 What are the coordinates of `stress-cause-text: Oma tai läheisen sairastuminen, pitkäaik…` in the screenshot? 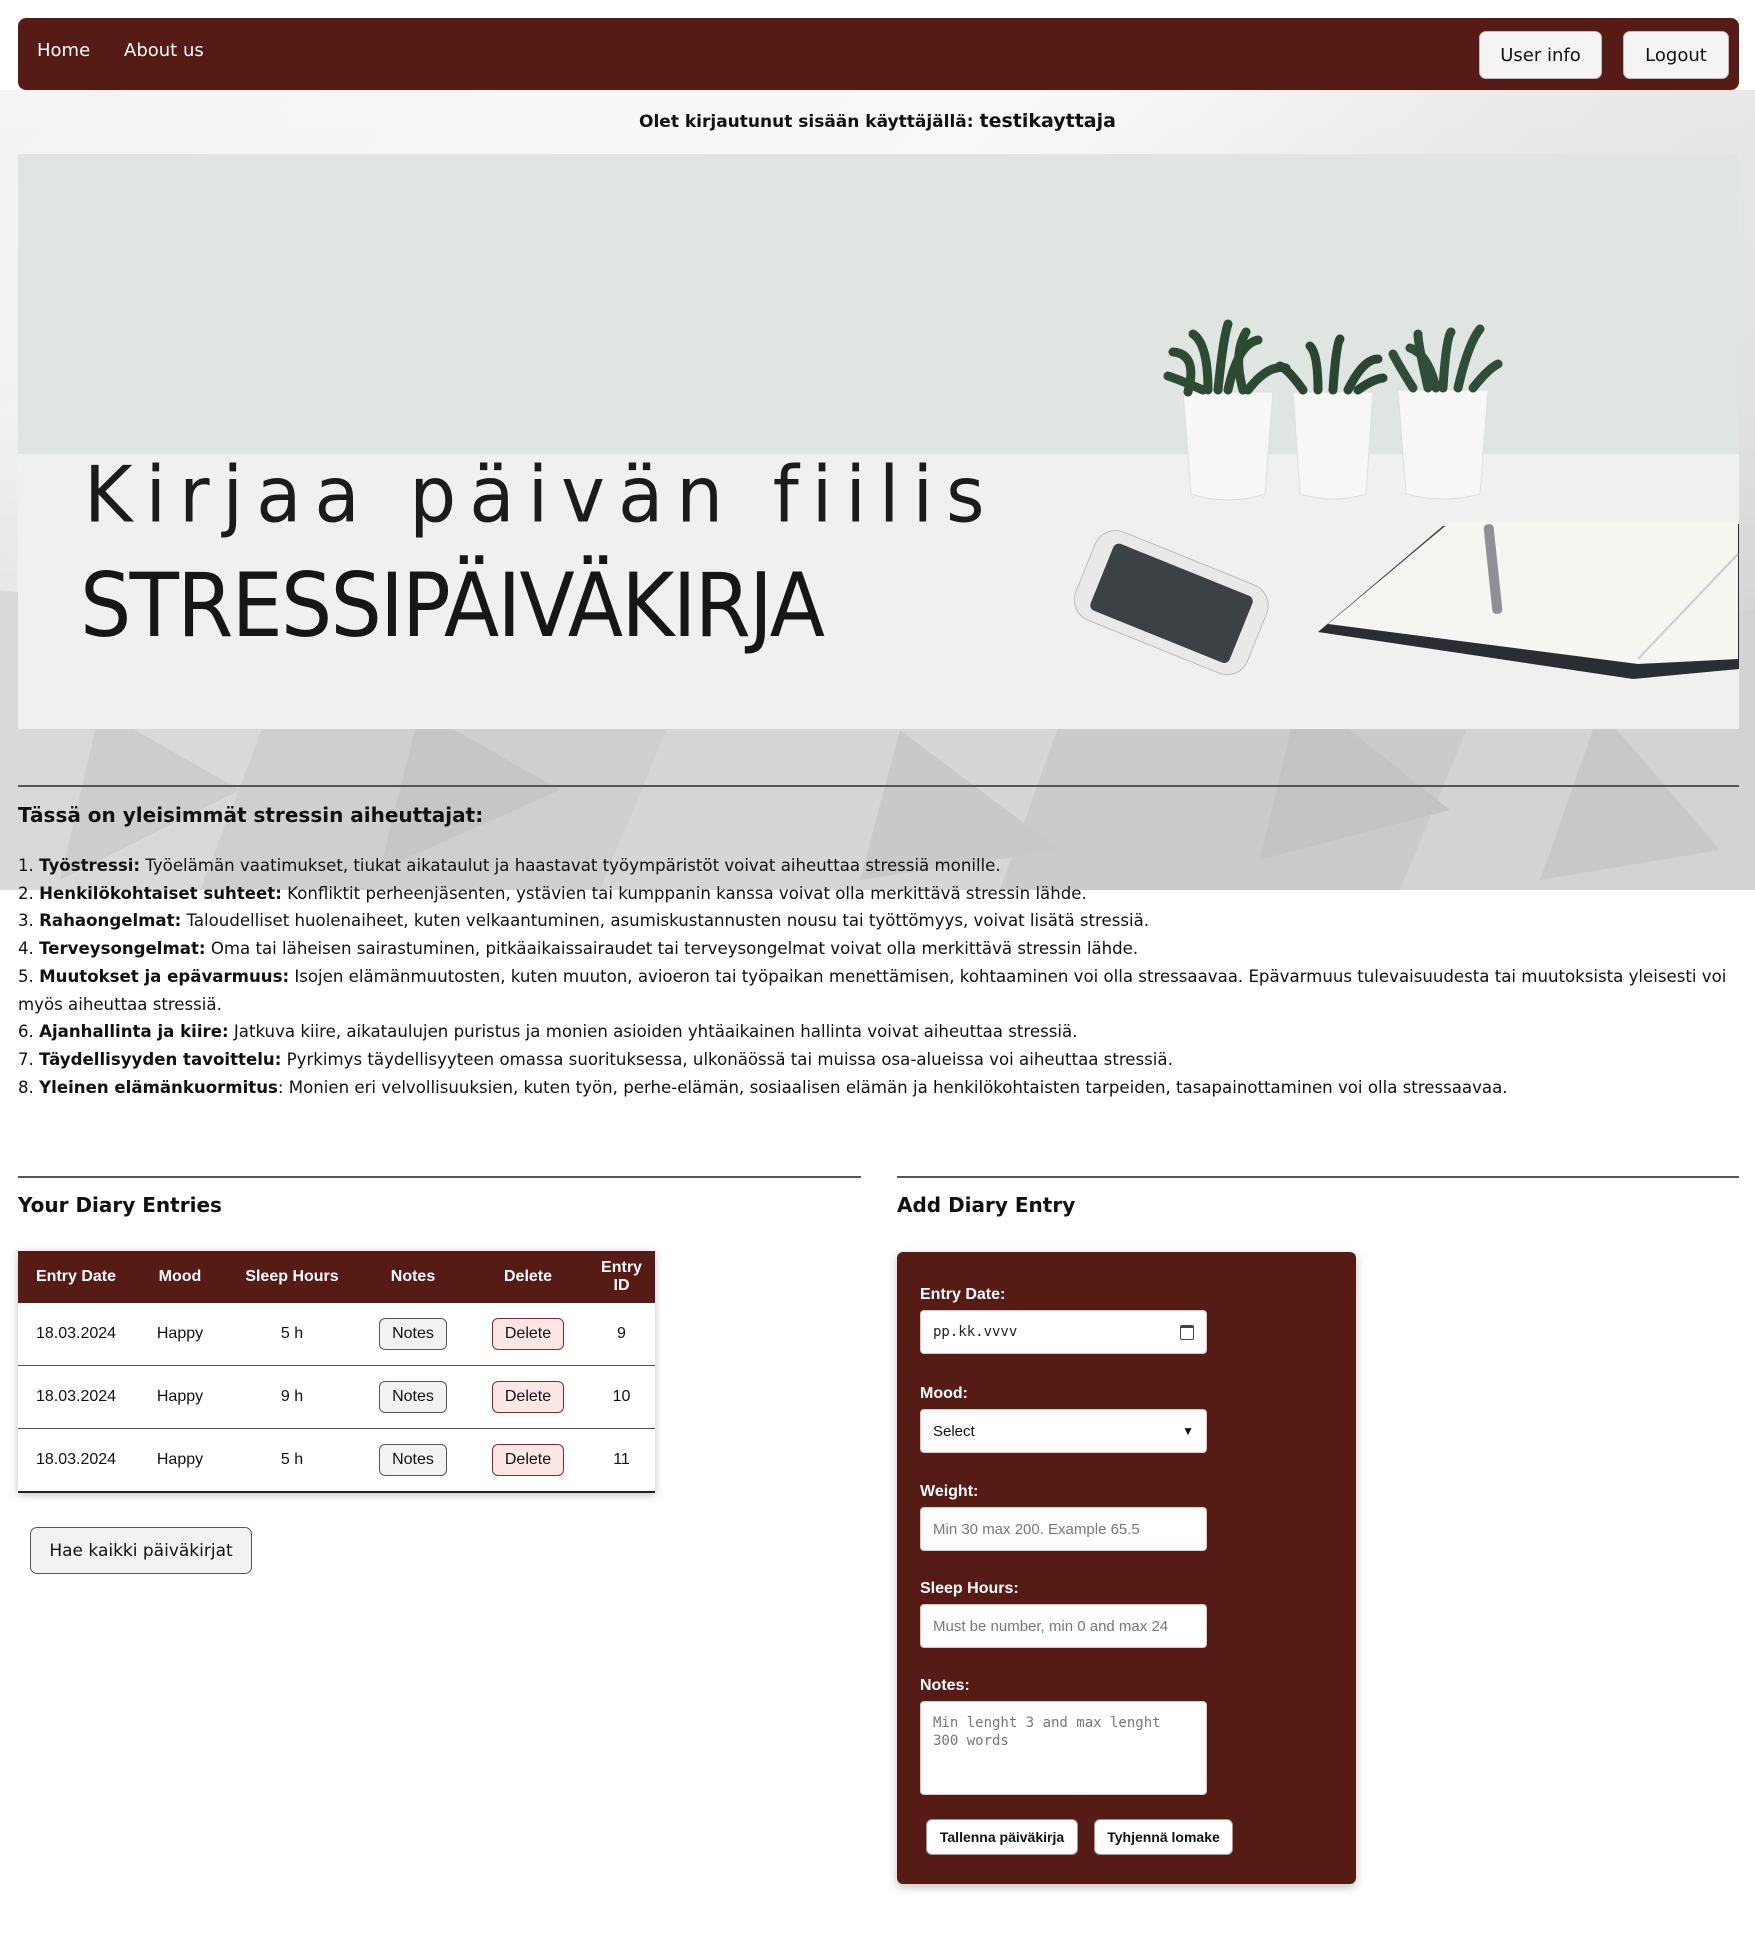 It's located at (672, 949).